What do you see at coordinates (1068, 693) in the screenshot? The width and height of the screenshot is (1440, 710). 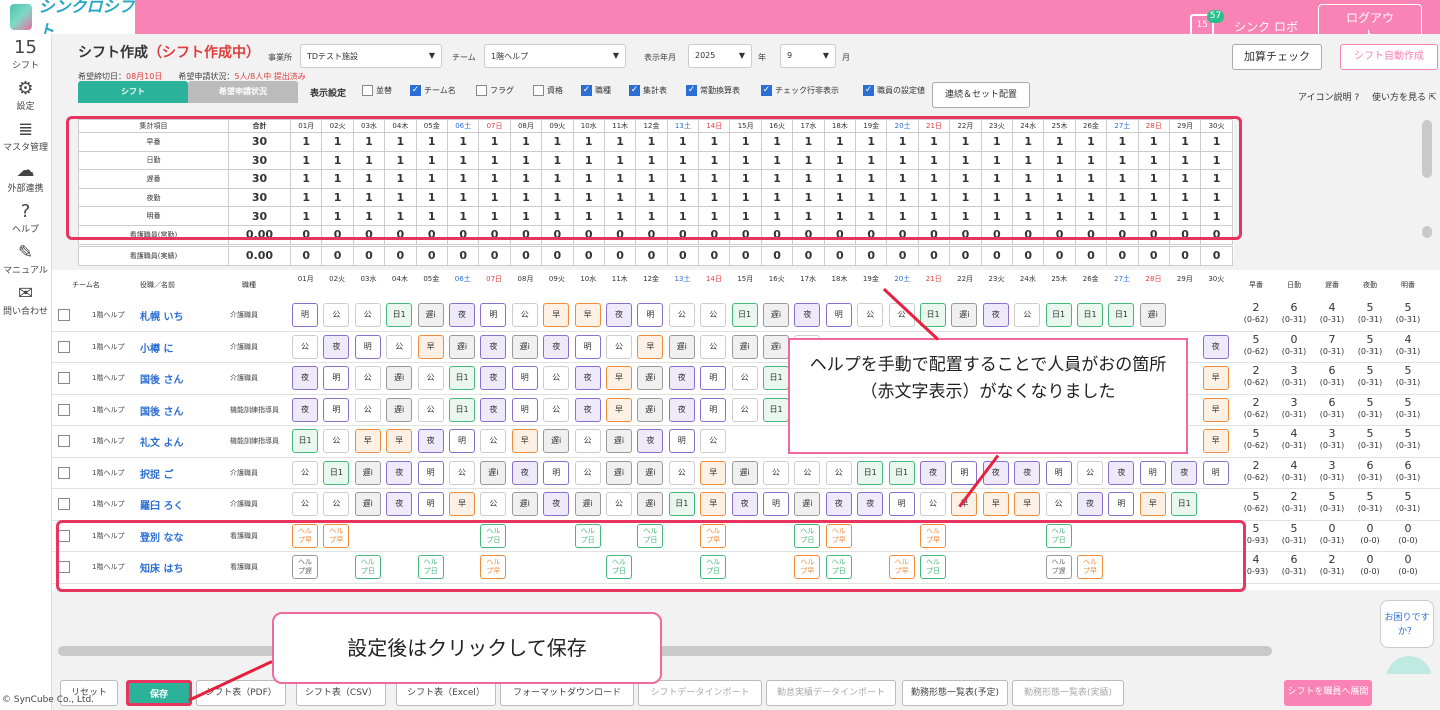 I see `footer-button-9: 勤務形態一覧表(実績)` at bounding box center [1068, 693].